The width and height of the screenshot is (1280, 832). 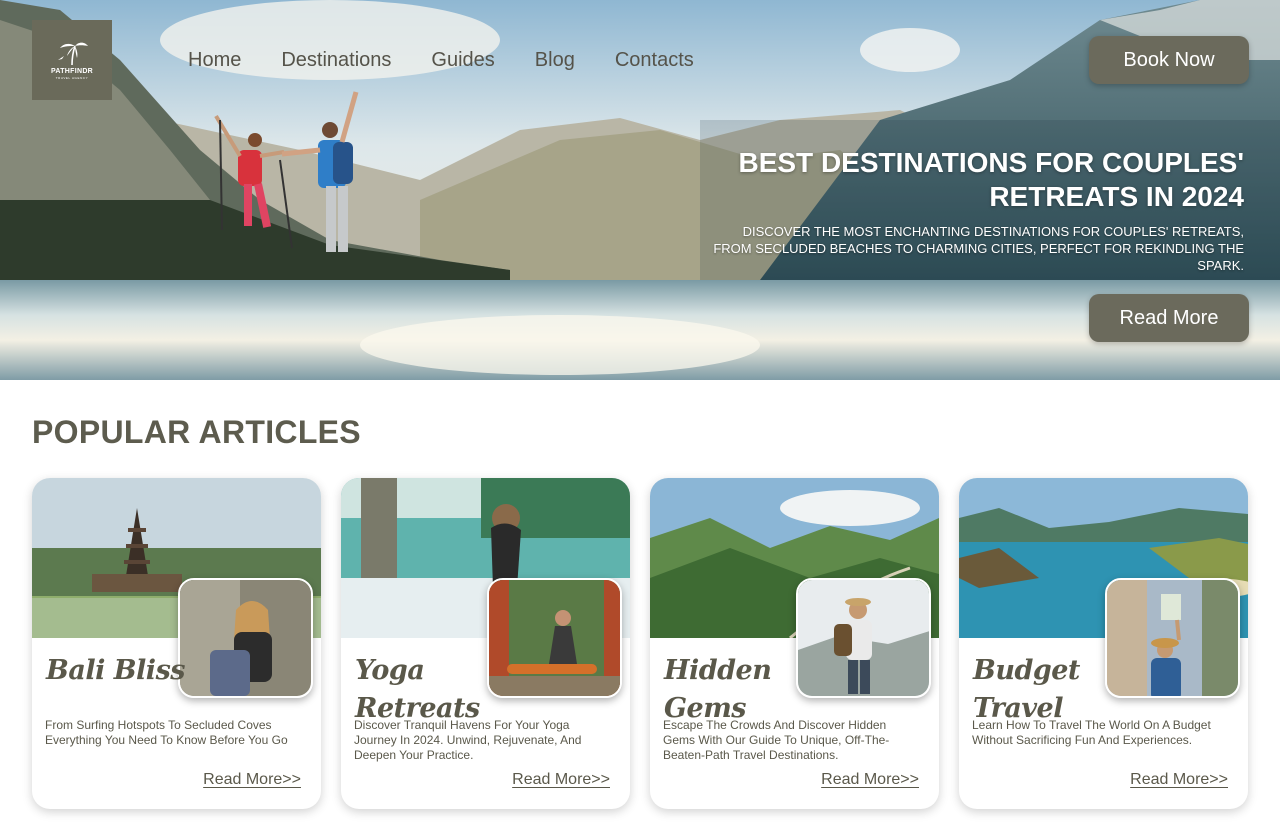 What do you see at coordinates (1169, 318) in the screenshot?
I see `hero-read-more-button: Read More` at bounding box center [1169, 318].